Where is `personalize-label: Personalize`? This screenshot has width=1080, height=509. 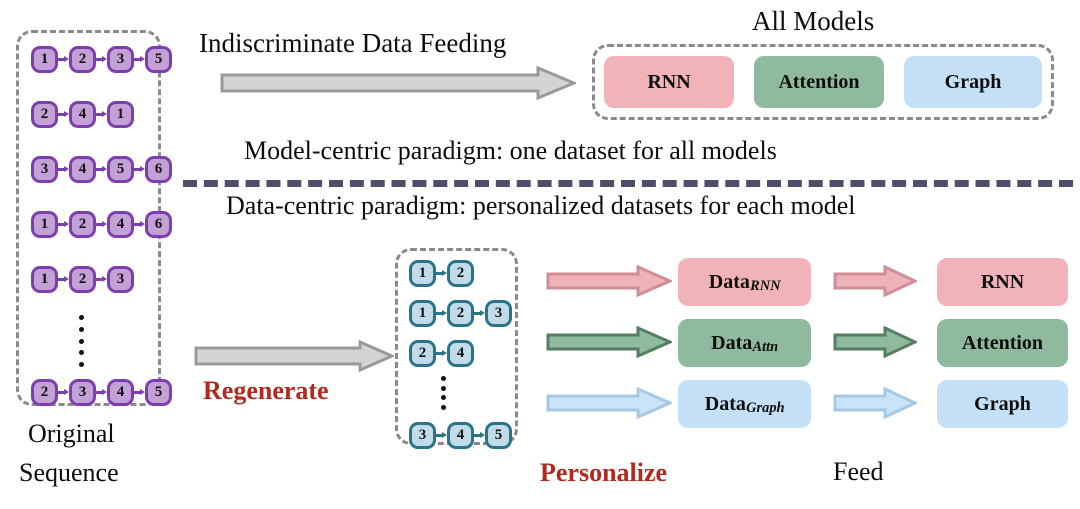 personalize-label: Personalize is located at coordinates (604, 472).